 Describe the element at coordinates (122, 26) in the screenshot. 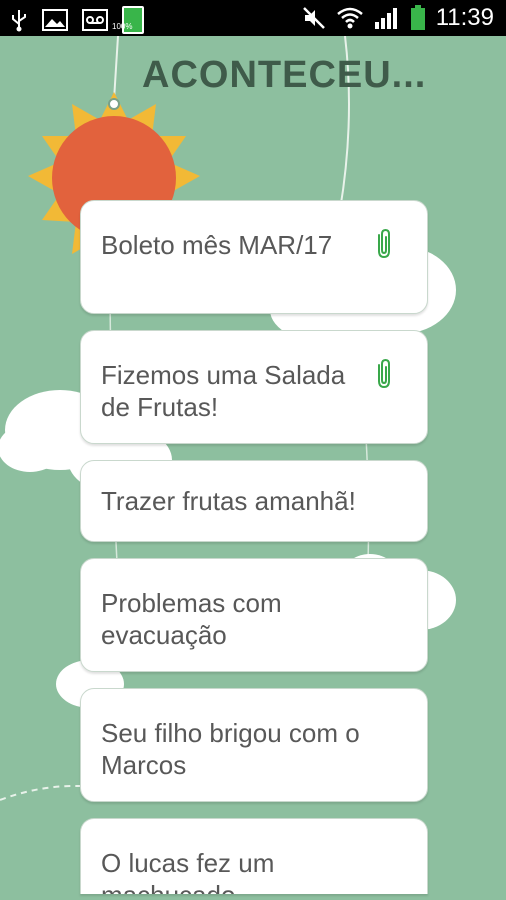

I see `battery-percent: 100%` at that location.